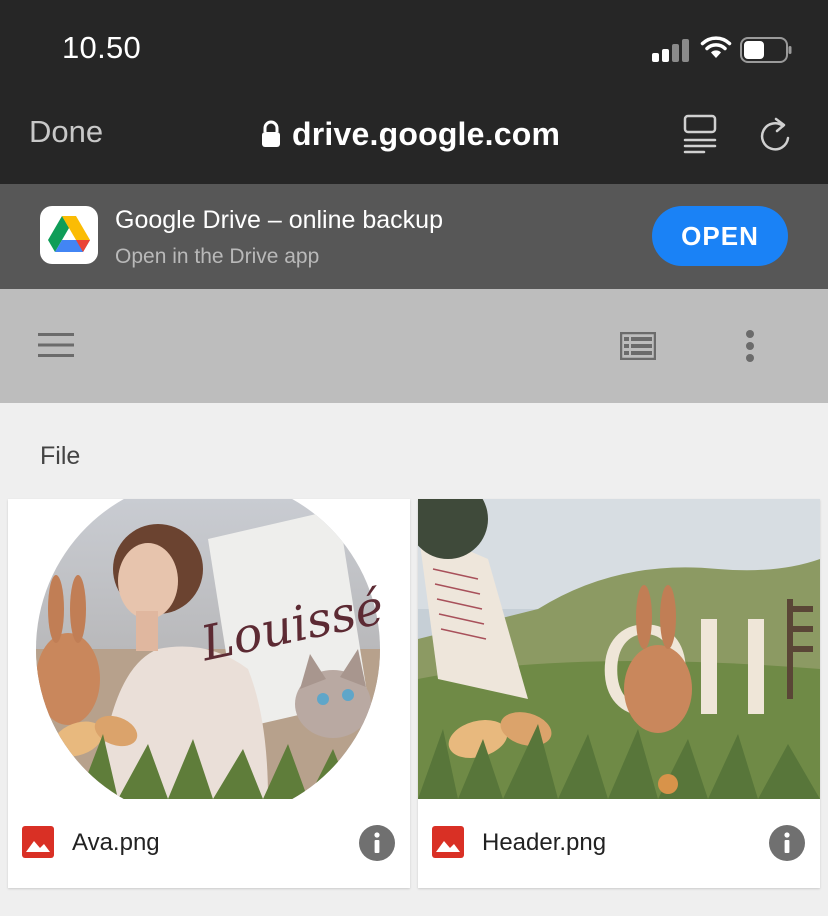 The height and width of the screenshot is (916, 828). I want to click on hamburger-menu-icon, so click(56, 345).